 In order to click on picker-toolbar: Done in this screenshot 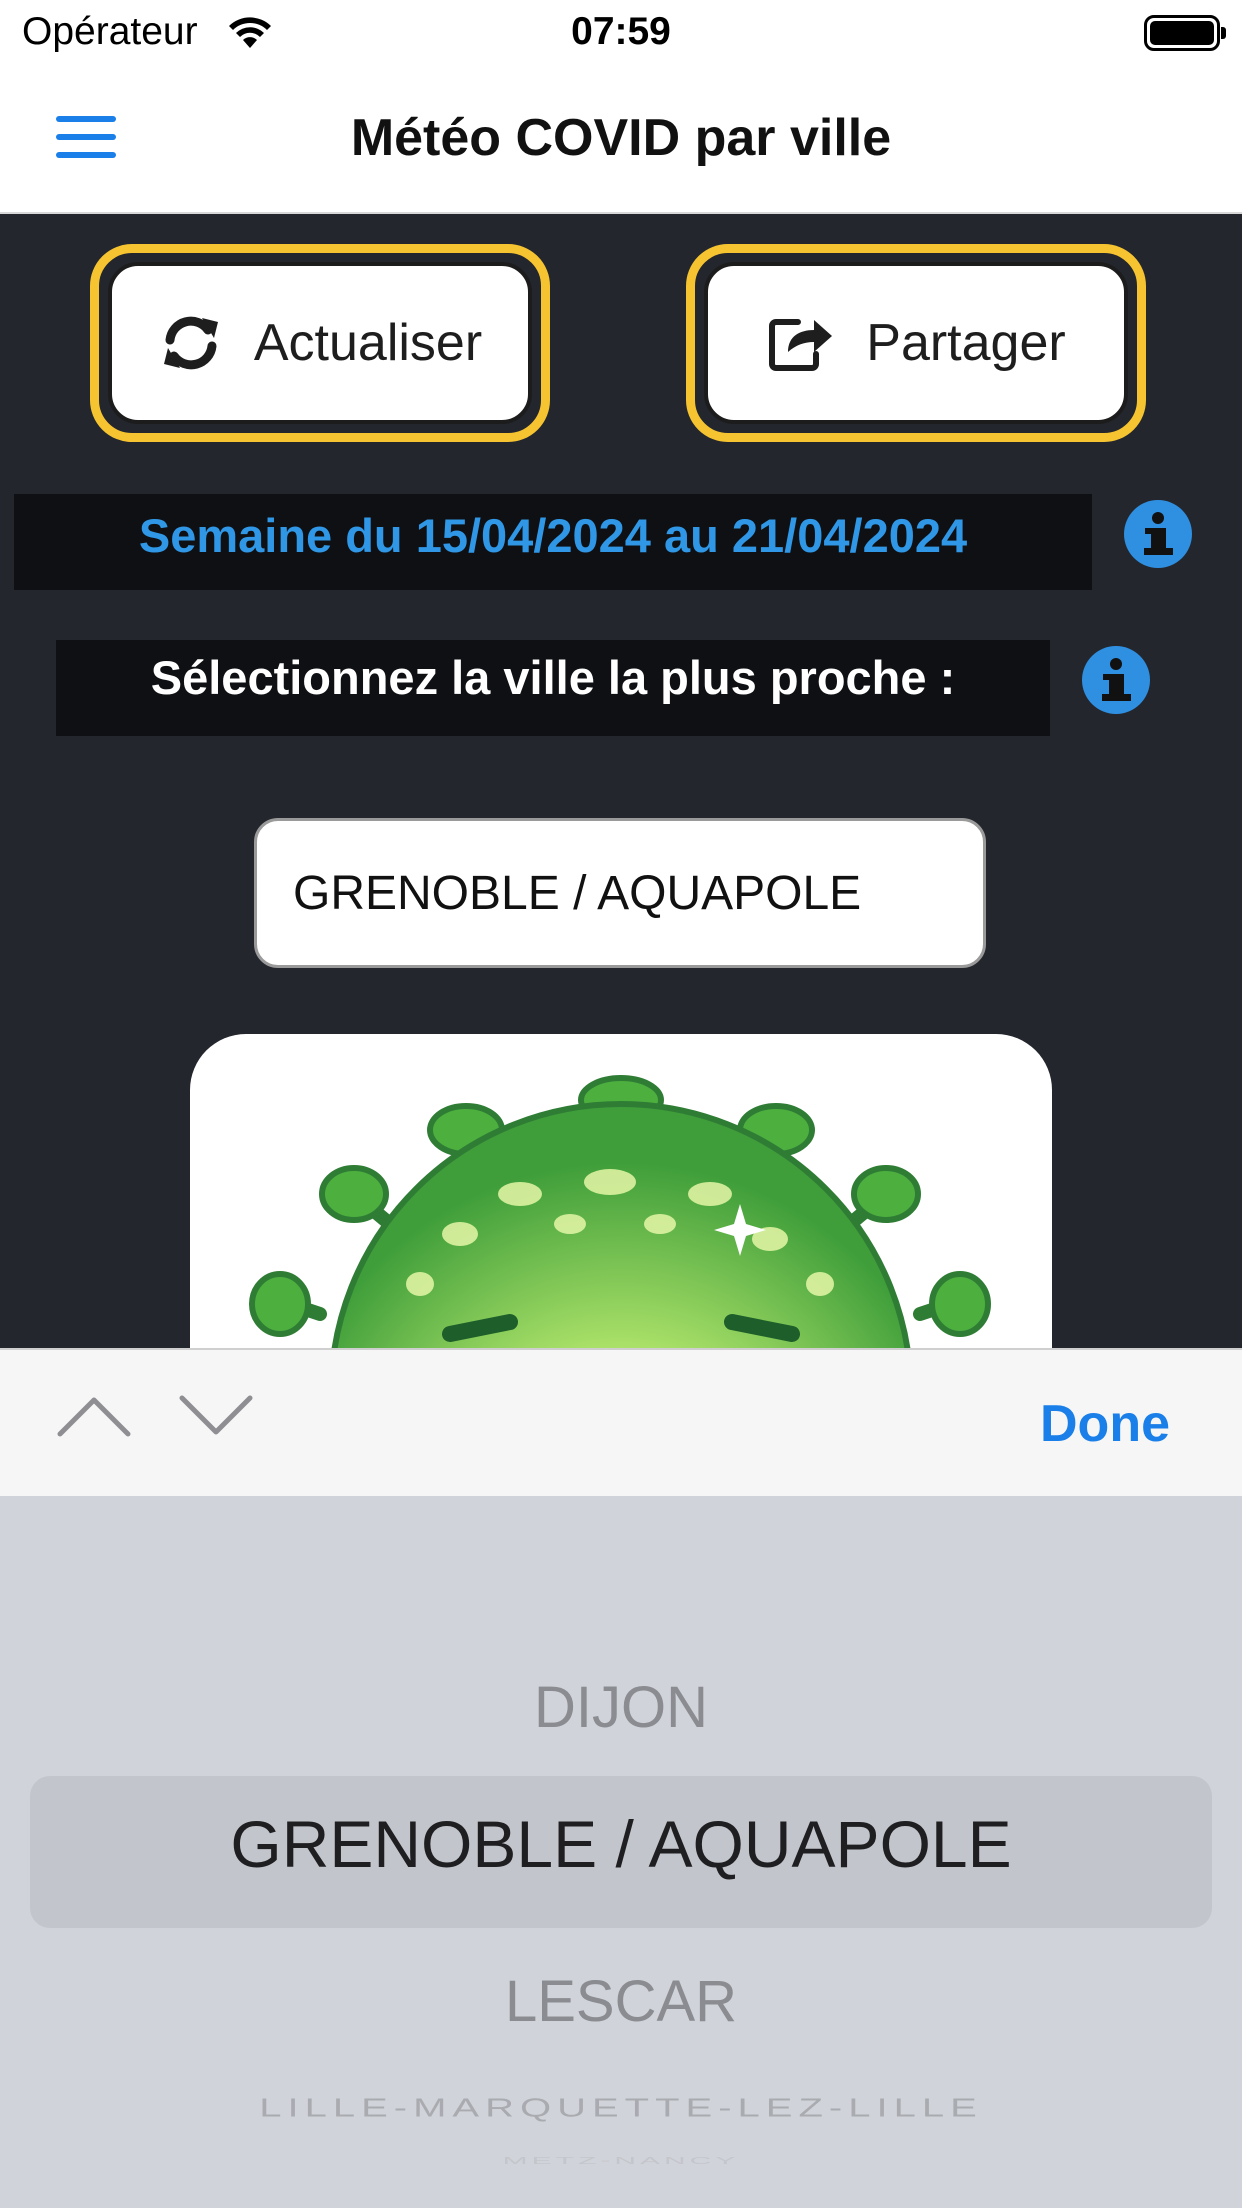, I will do `click(621, 1422)`.